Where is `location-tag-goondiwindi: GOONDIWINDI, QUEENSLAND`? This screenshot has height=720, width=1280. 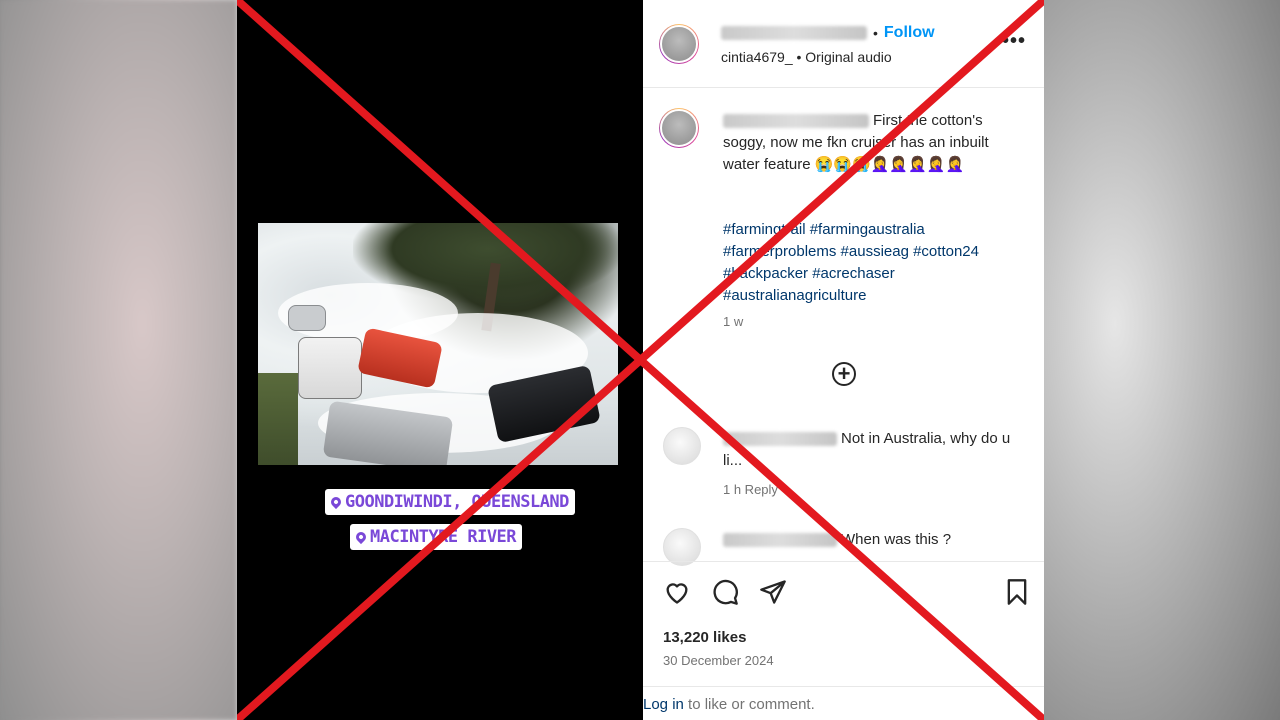
location-tag-goondiwindi: GOONDIWINDI, QUEENSLAND is located at coordinates (450, 502).